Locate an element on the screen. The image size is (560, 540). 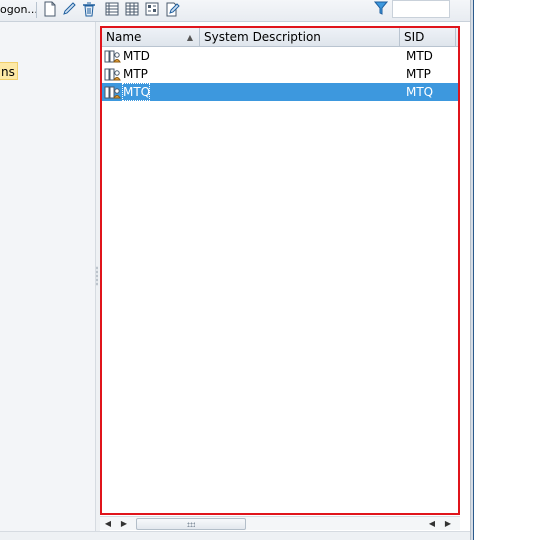
row-name: MTP is located at coordinates (135, 74).